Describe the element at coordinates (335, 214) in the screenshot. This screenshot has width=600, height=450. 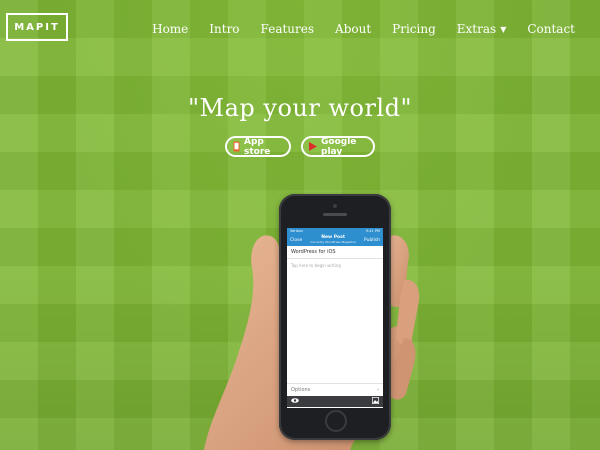
I see `phone-speaker` at that location.